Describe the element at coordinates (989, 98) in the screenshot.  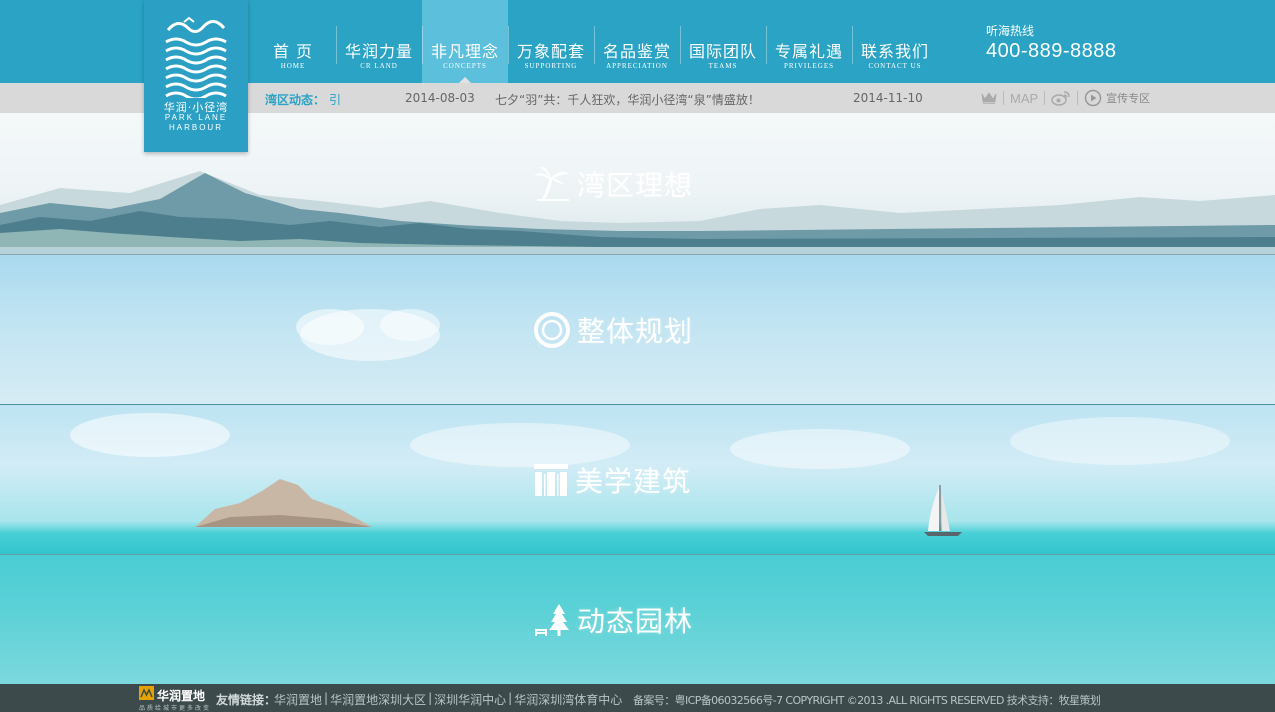
I see `crown-icon` at that location.